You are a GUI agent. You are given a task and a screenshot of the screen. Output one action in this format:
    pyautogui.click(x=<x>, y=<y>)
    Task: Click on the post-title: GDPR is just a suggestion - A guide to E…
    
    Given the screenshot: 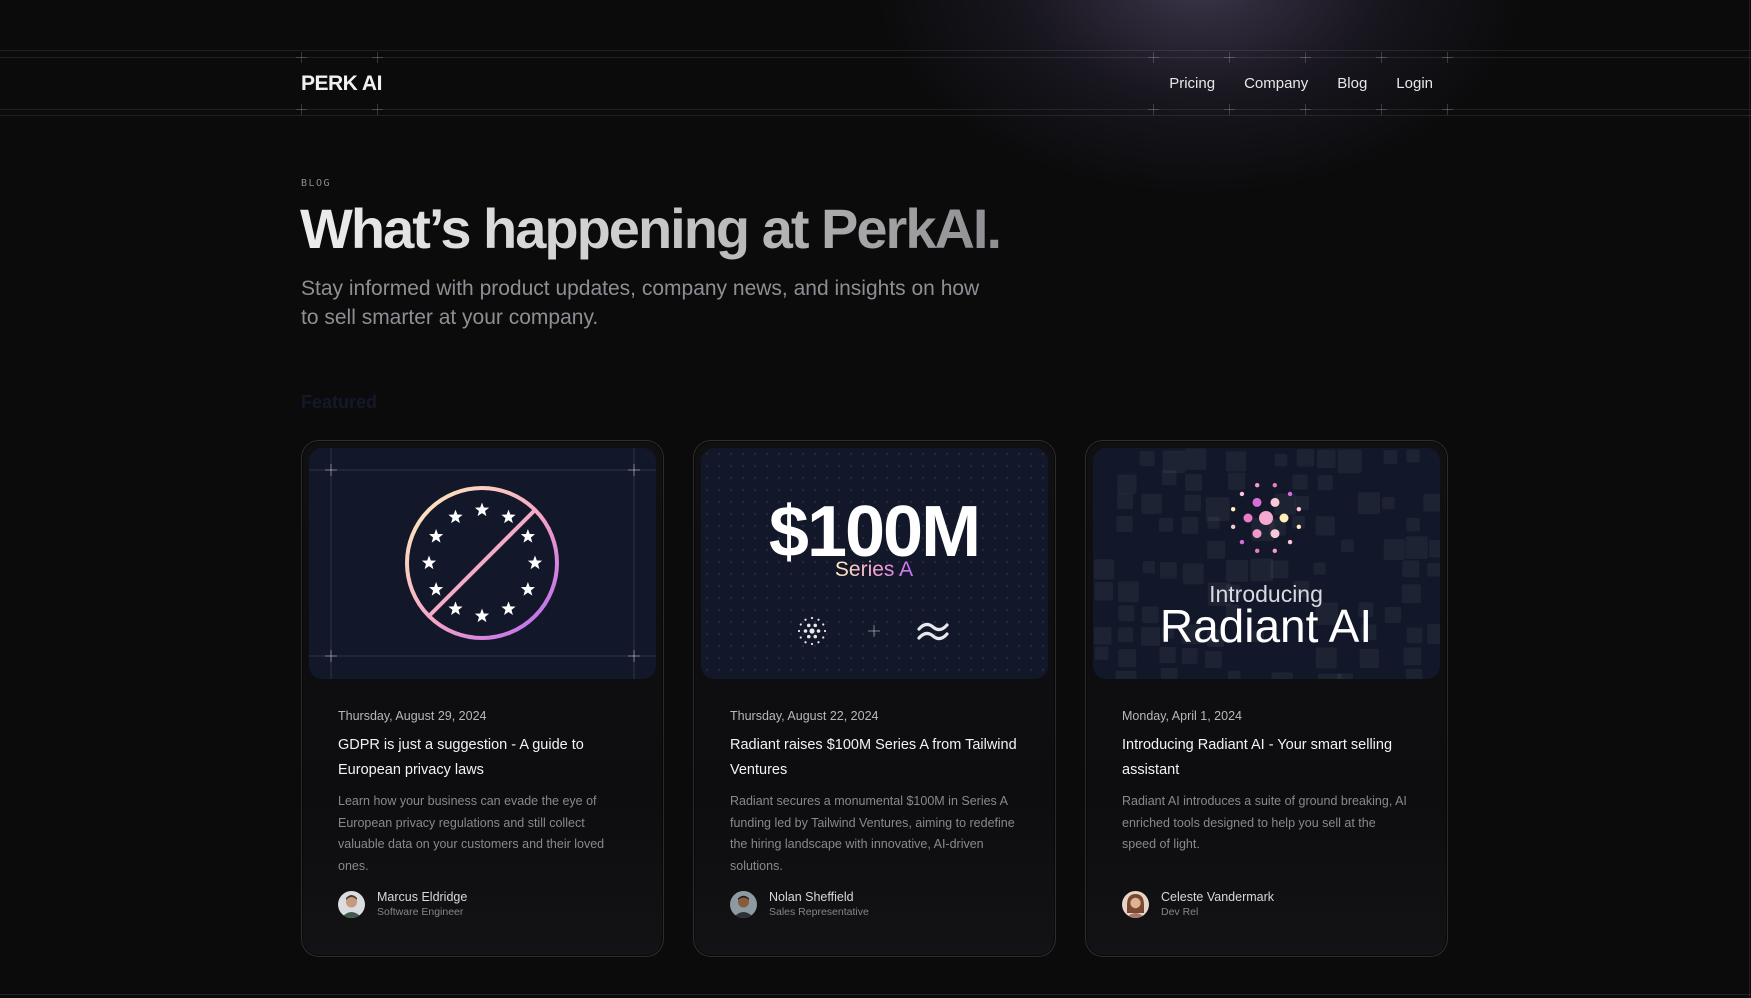 What is the action you would take?
    pyautogui.click(x=488, y=758)
    